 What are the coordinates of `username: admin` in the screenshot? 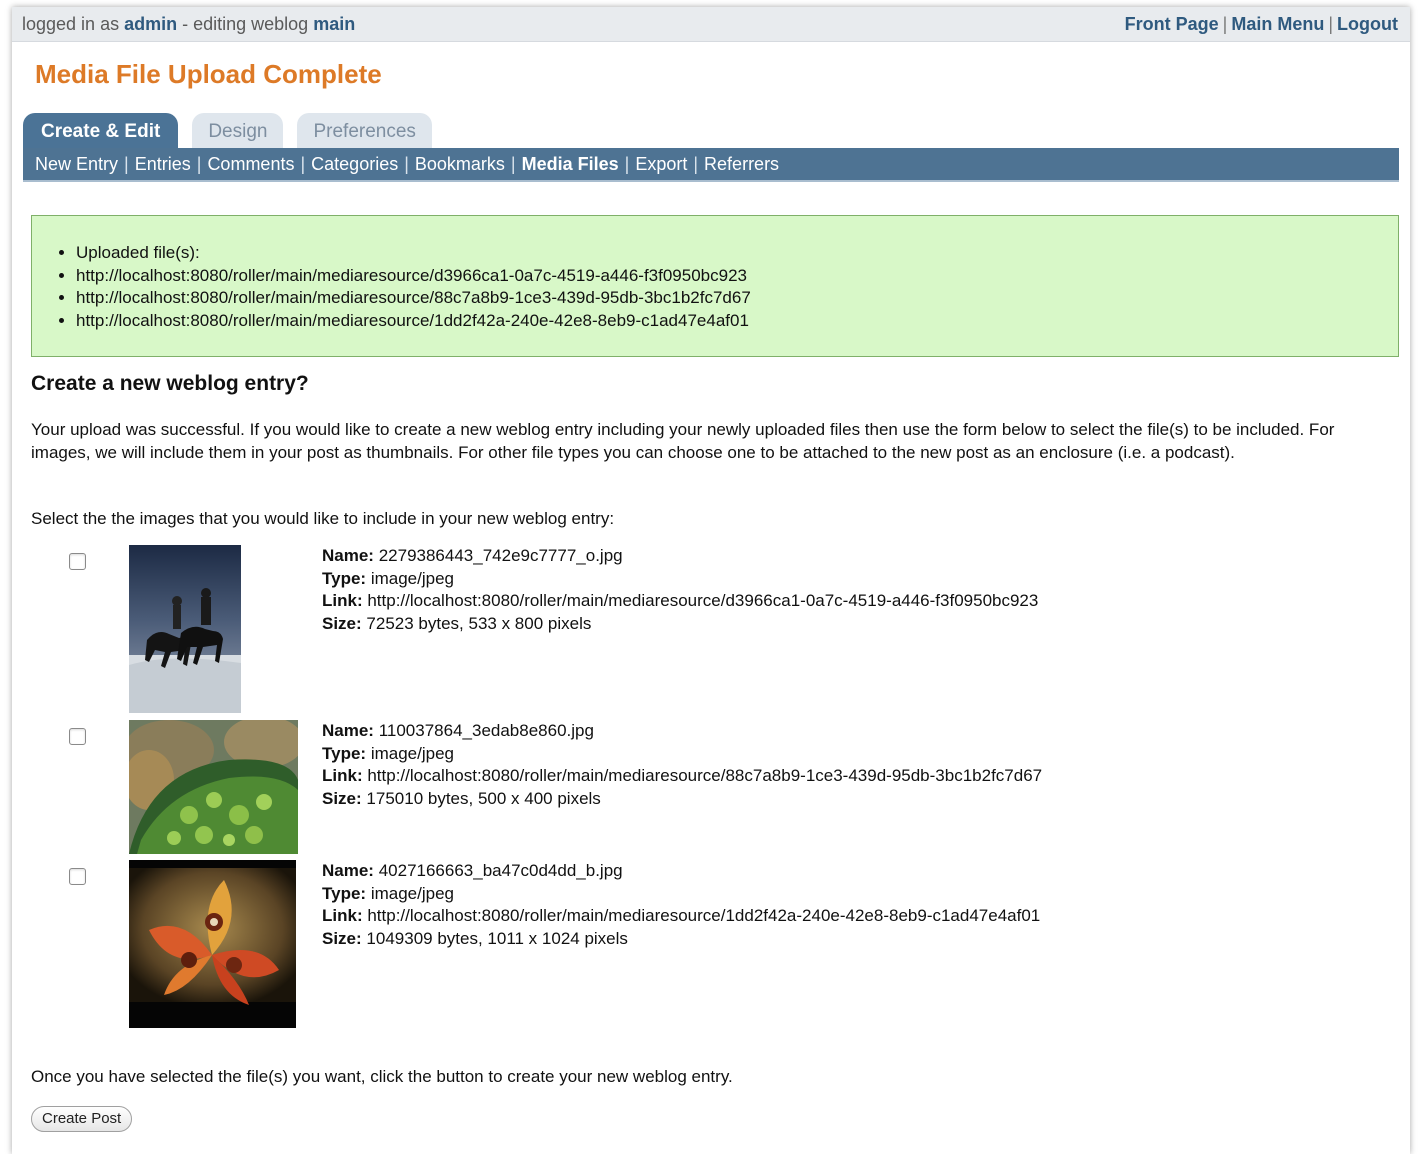 It's located at (151, 23).